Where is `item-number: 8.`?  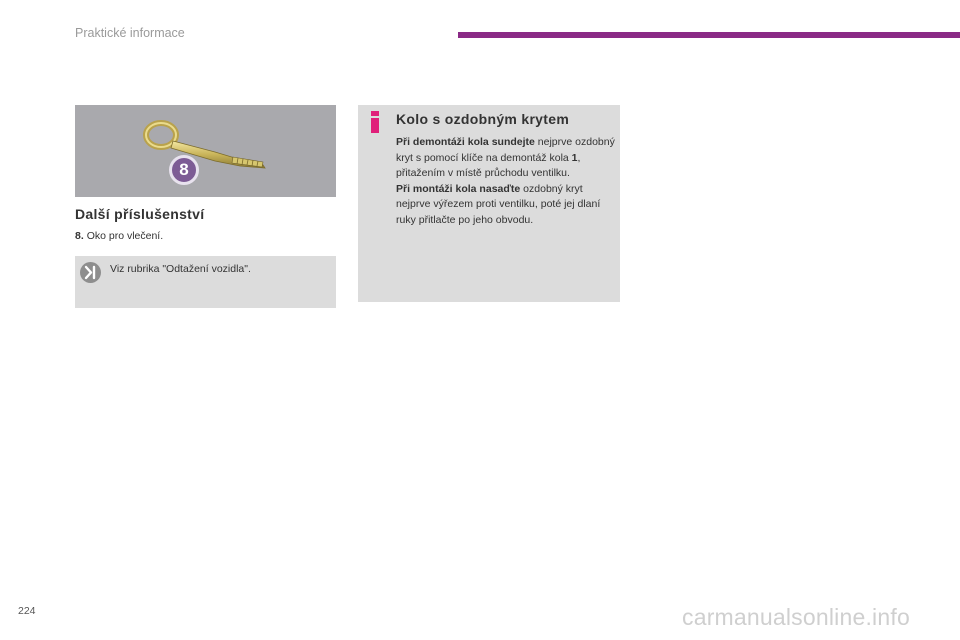 item-number: 8. is located at coordinates (79, 236).